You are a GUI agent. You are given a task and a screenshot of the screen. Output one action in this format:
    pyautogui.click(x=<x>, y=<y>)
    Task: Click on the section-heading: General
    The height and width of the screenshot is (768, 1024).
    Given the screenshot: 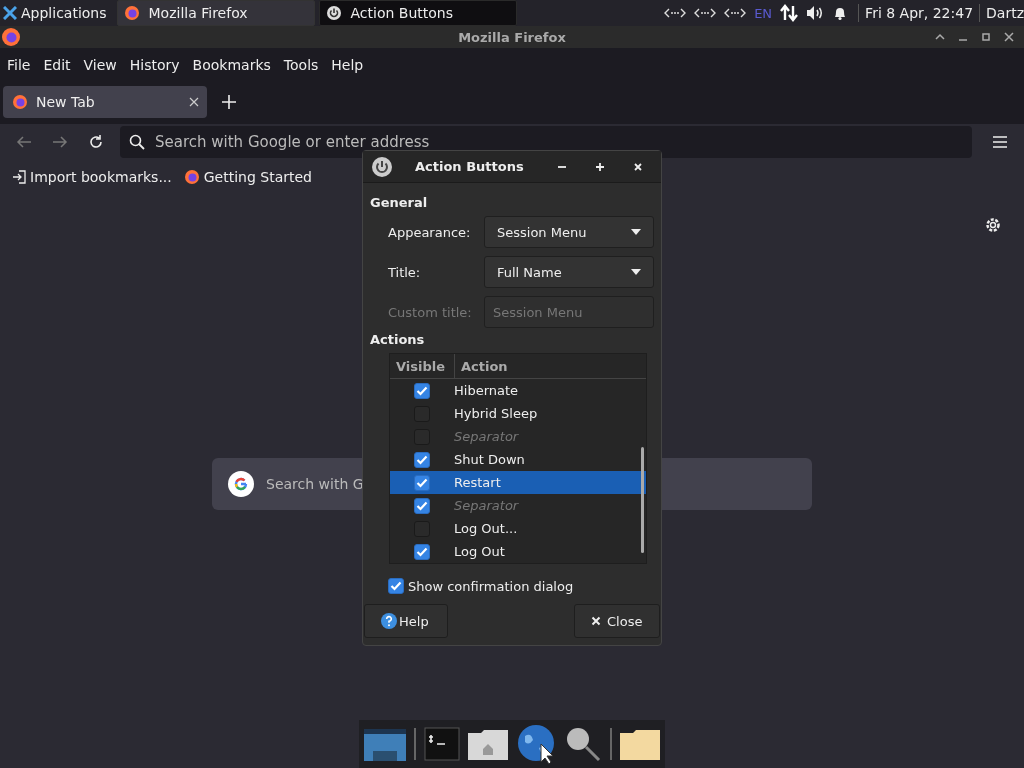 What is the action you would take?
    pyautogui.click(x=399, y=202)
    